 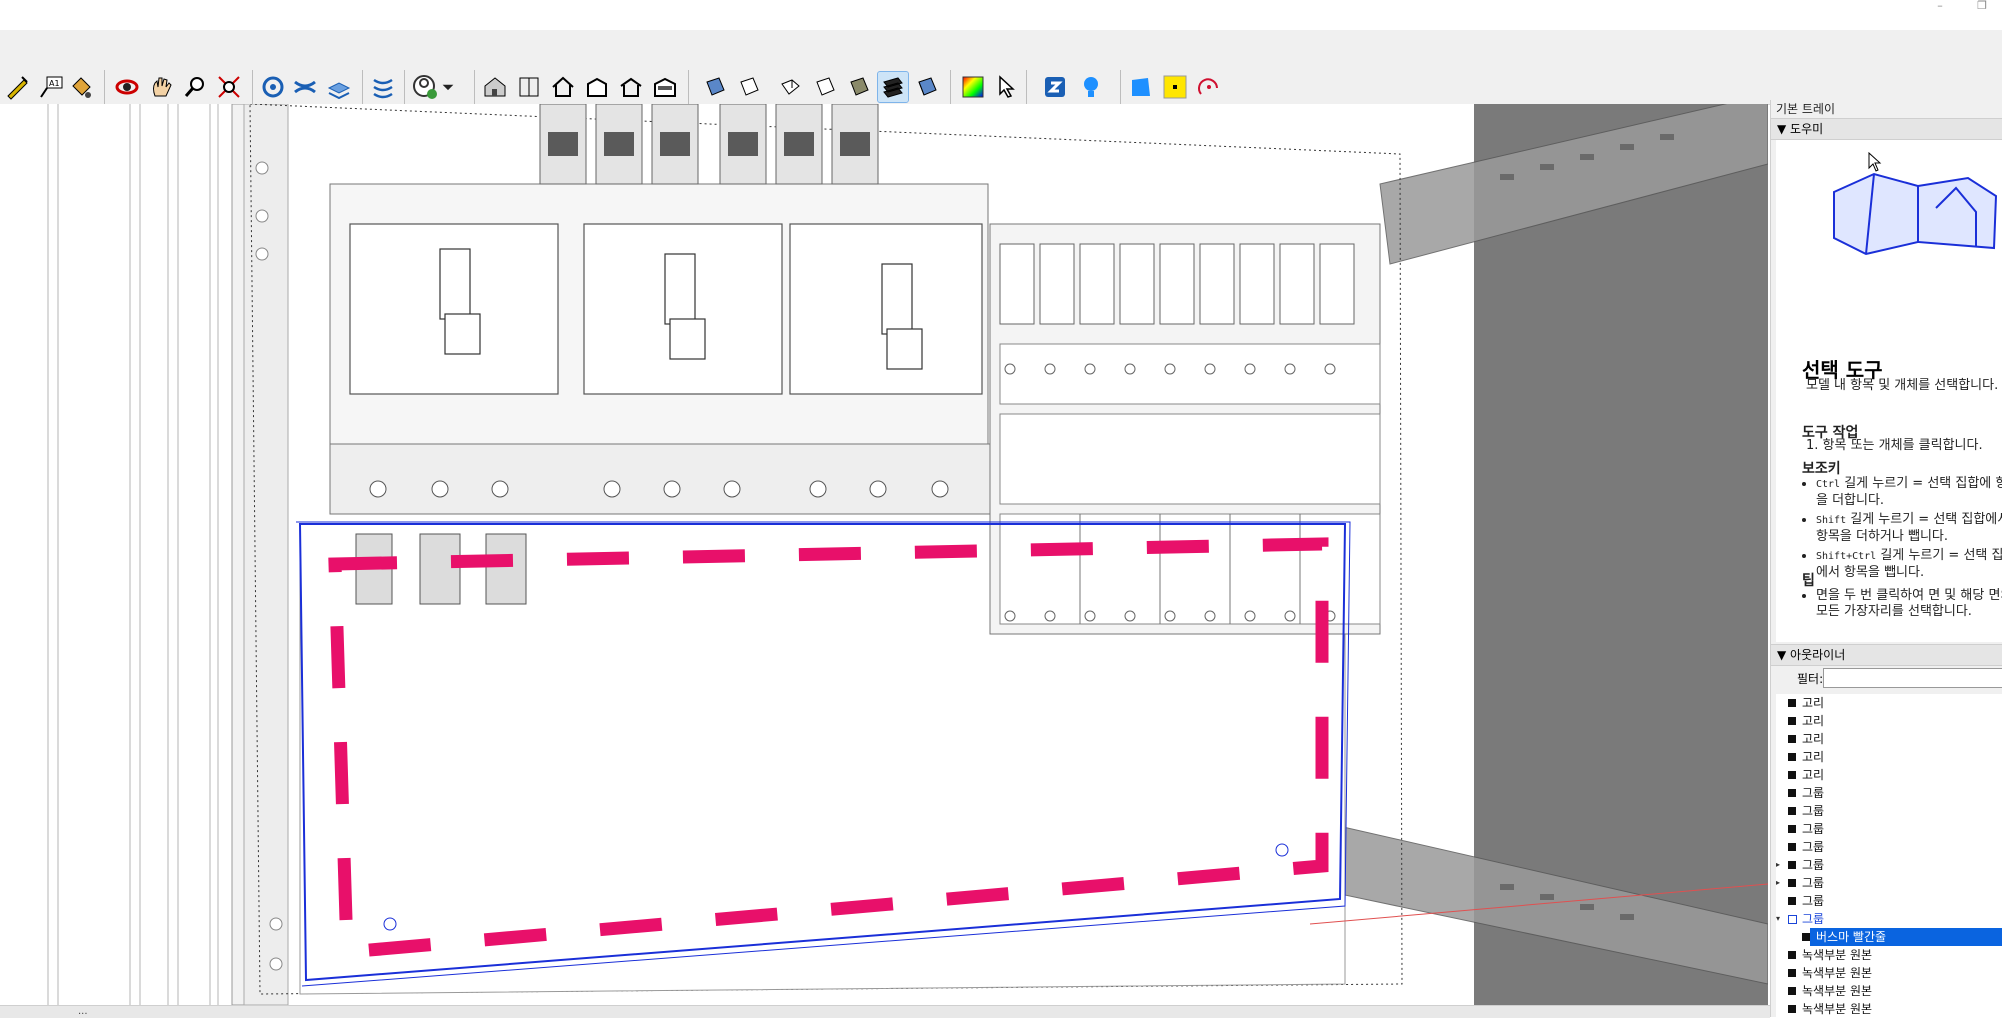 I want to click on zoom-icon, so click(x=195, y=87).